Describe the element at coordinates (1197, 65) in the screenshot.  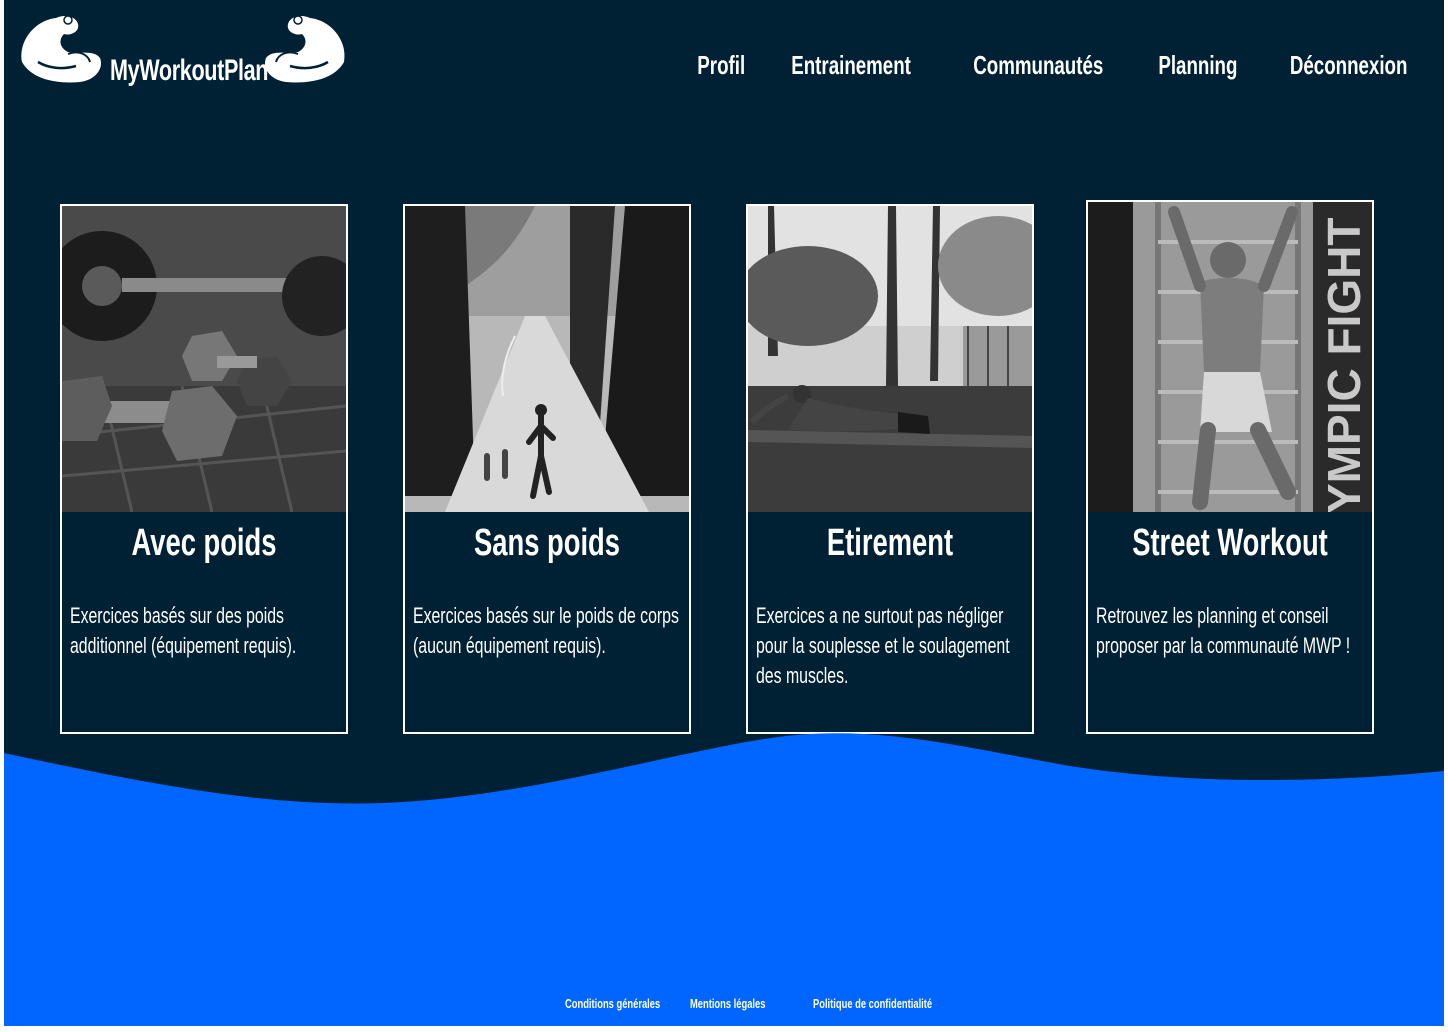
I see `nav-planning: Planning` at that location.